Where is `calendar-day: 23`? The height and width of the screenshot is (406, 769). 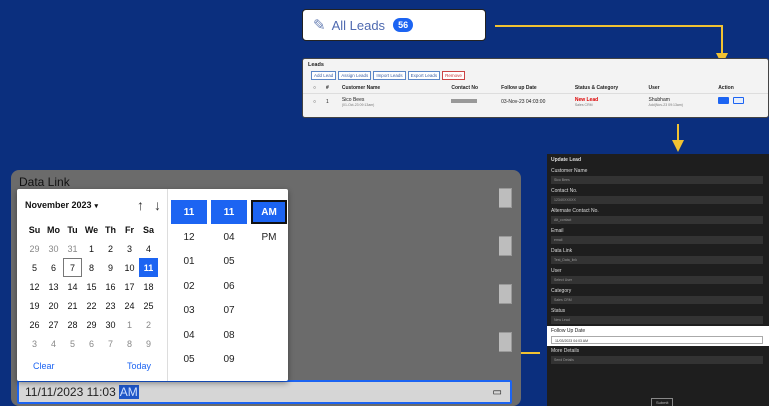
calendar-day: 23 is located at coordinates (110, 305).